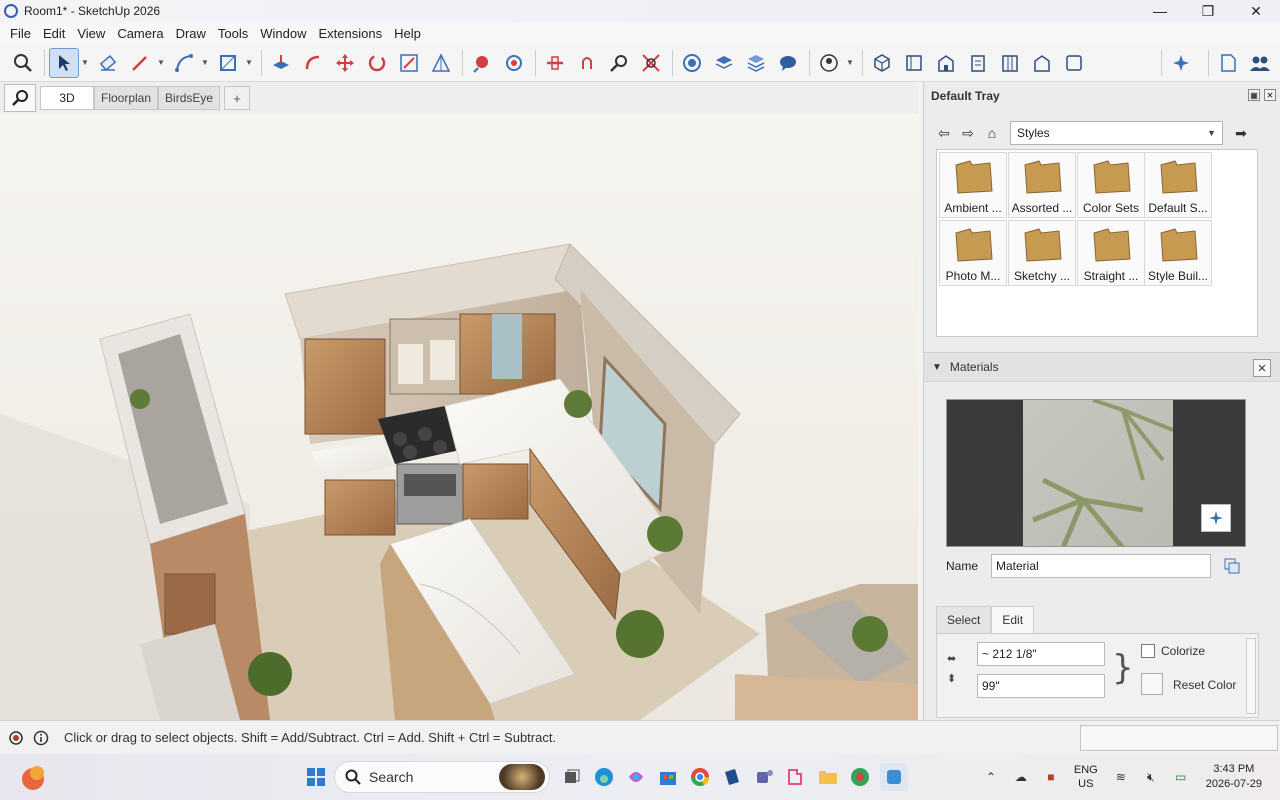 This screenshot has width=1280, height=800. I want to click on record-icon, so click(16, 738).